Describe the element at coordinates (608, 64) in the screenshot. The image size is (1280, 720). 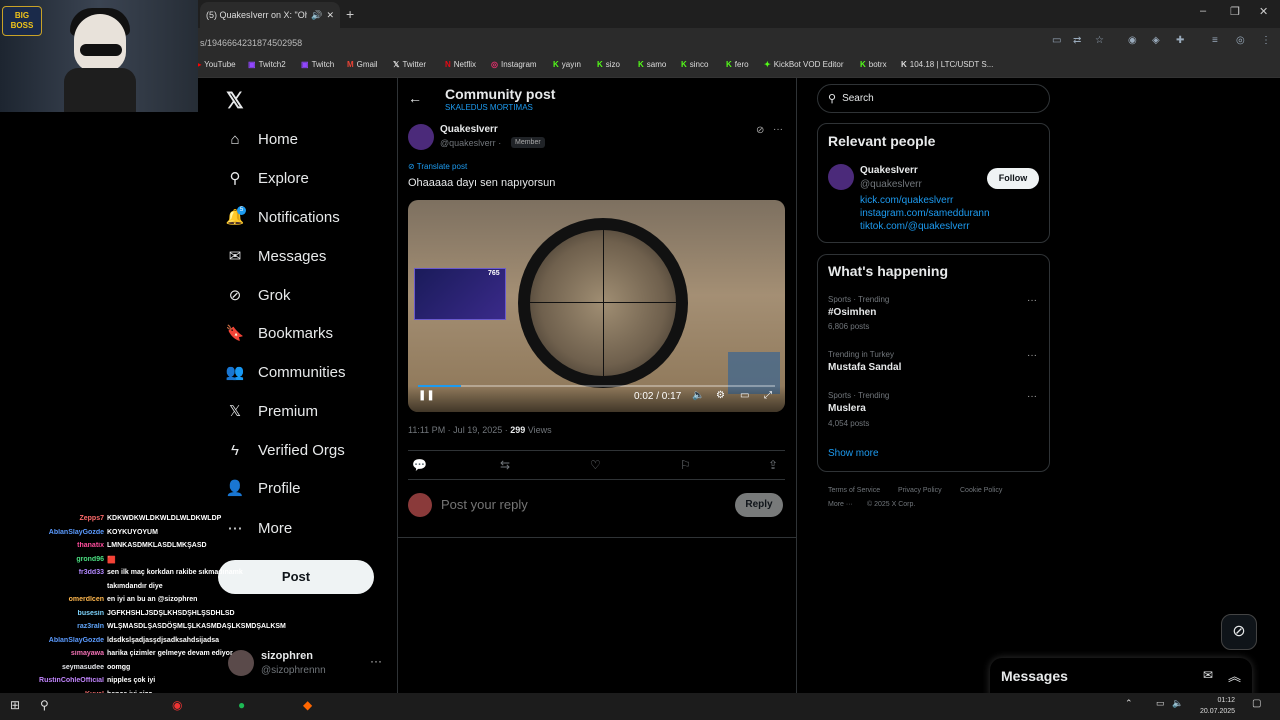
I see `bookmark-sizo: Ksizo` at that location.